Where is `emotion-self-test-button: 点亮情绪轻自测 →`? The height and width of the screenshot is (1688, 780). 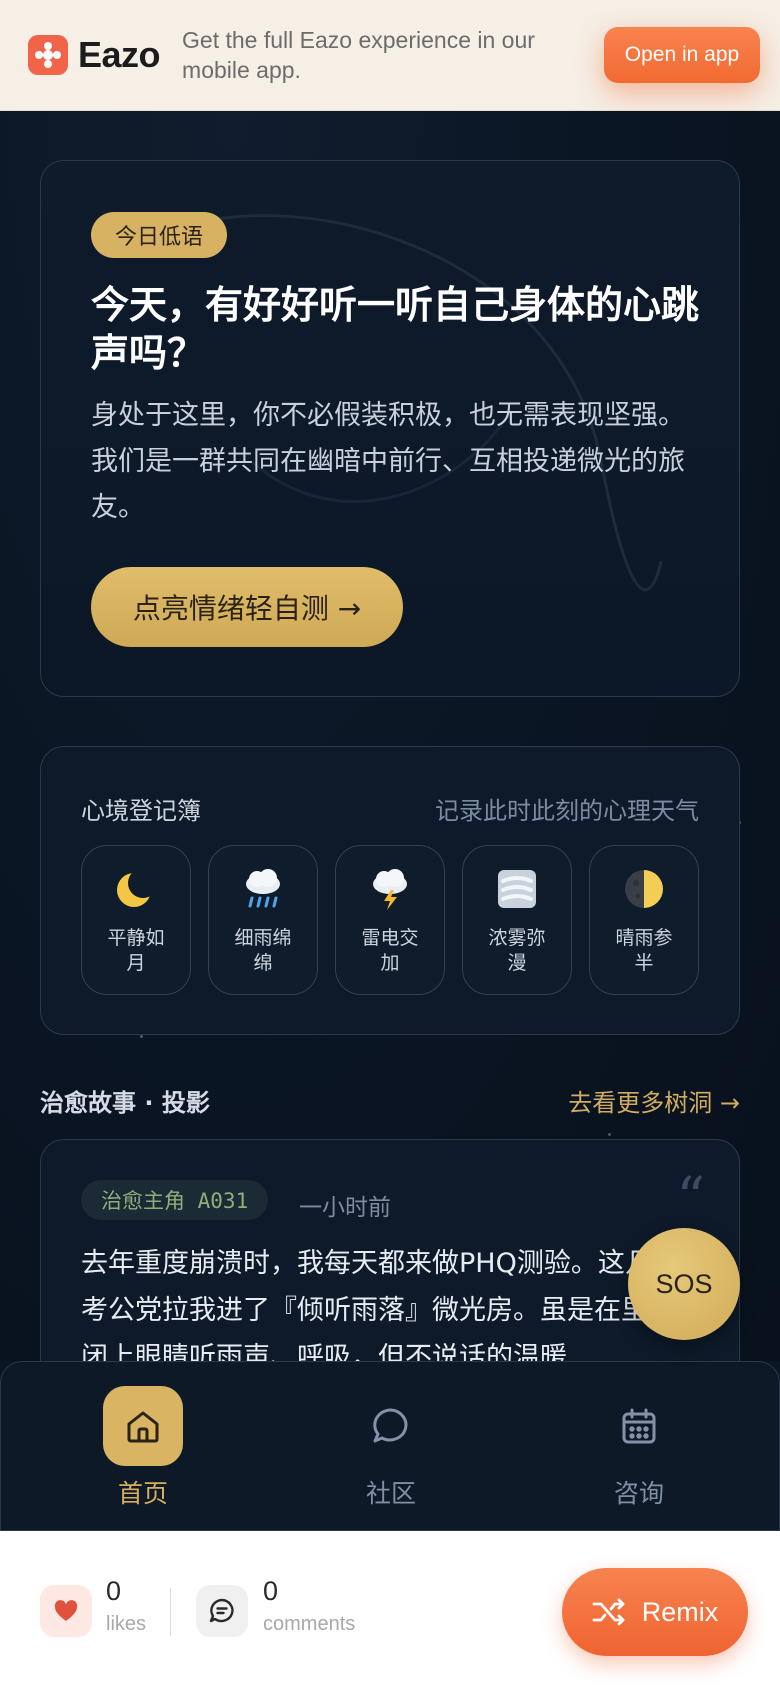 emotion-self-test-button: 点亮情绪轻自测 → is located at coordinates (247, 607).